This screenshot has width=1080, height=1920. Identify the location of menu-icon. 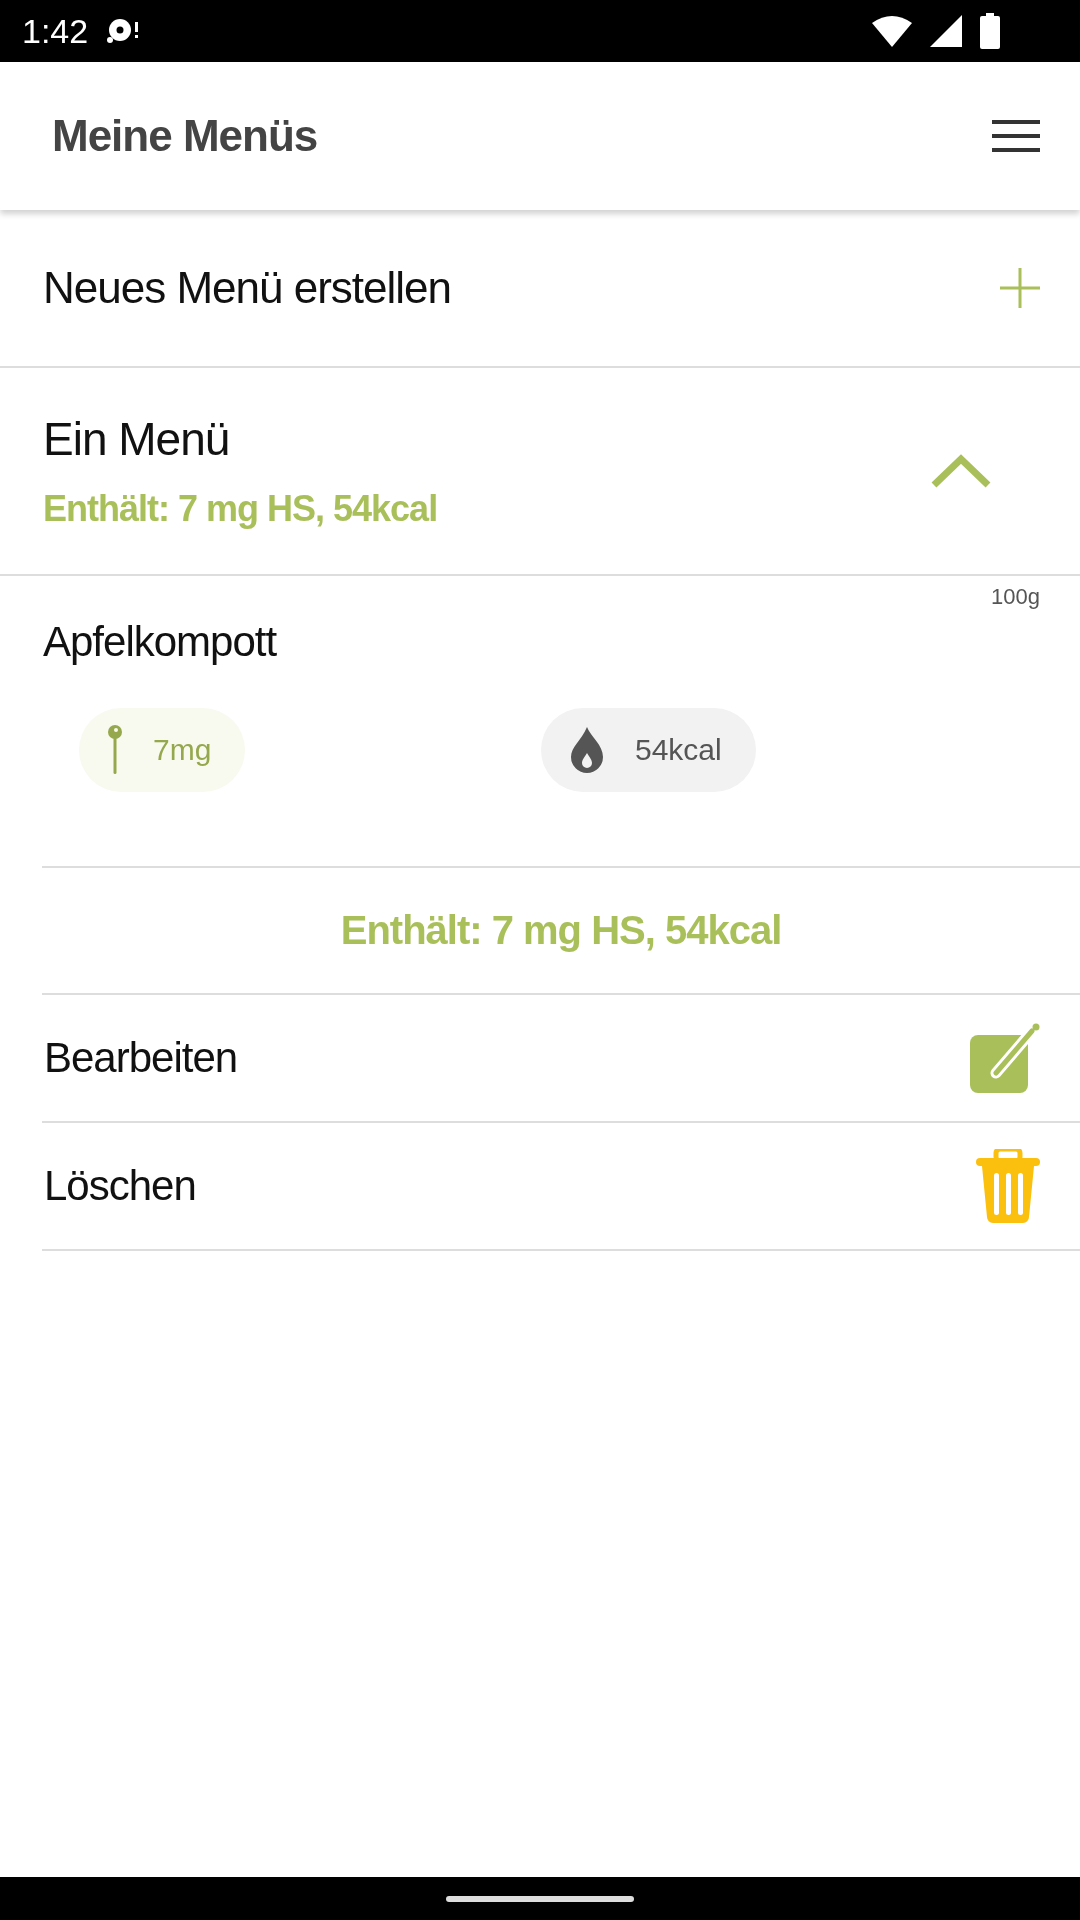
(1016, 136).